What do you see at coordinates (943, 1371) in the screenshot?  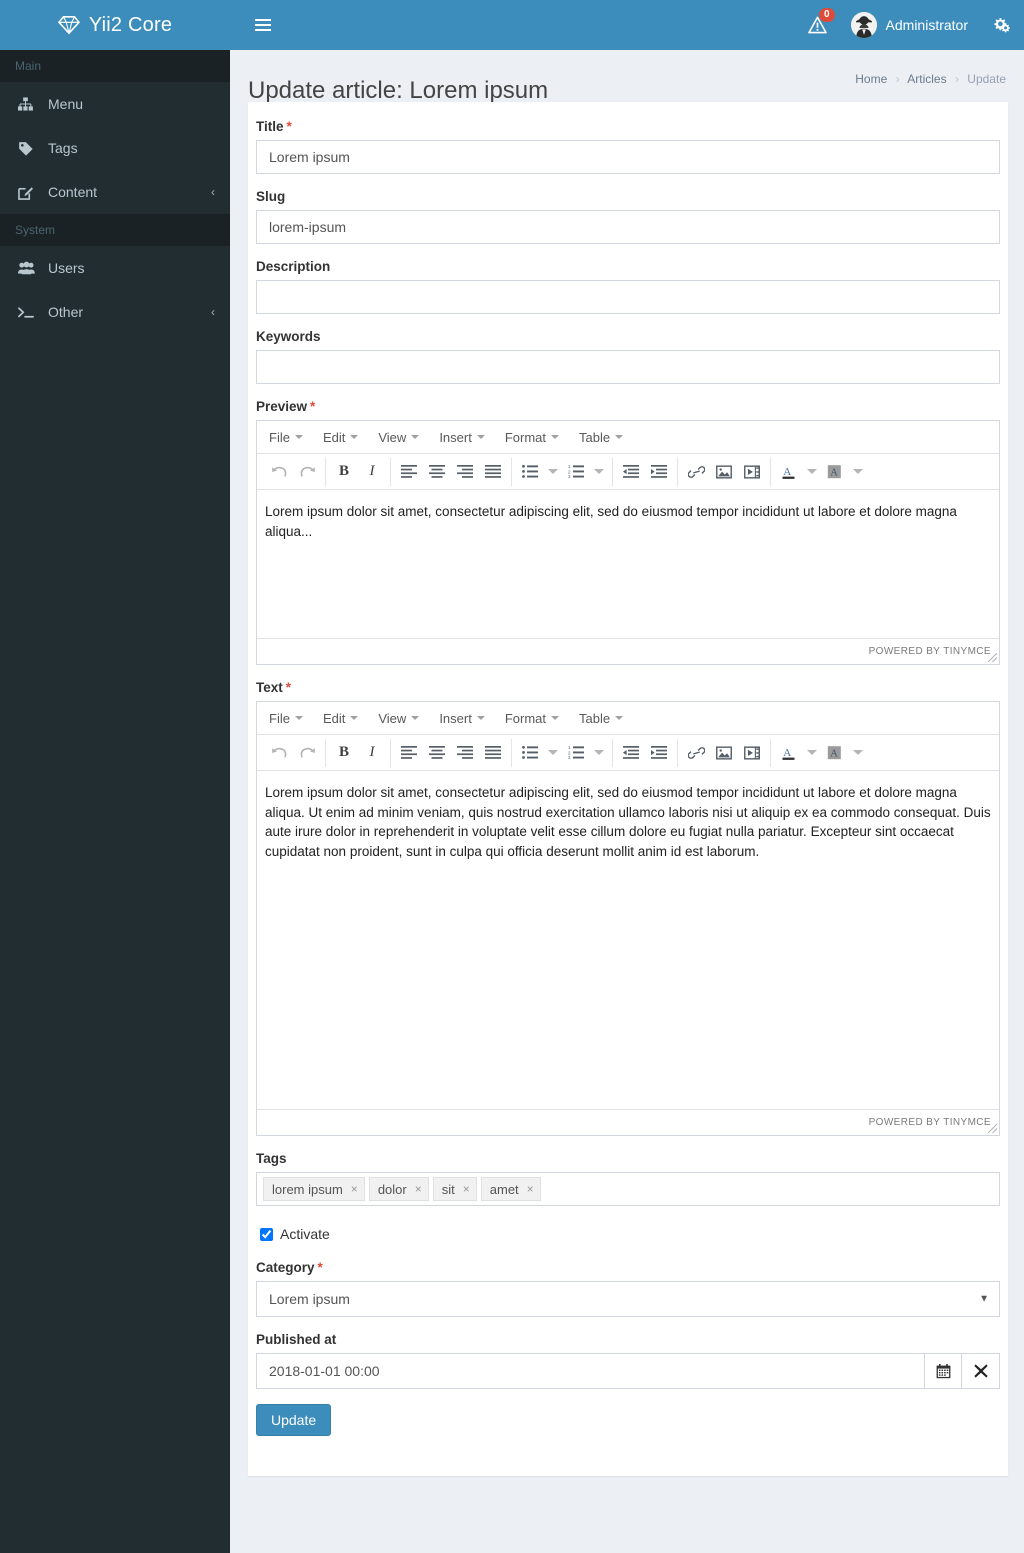 I see `calendar-picker-button` at bounding box center [943, 1371].